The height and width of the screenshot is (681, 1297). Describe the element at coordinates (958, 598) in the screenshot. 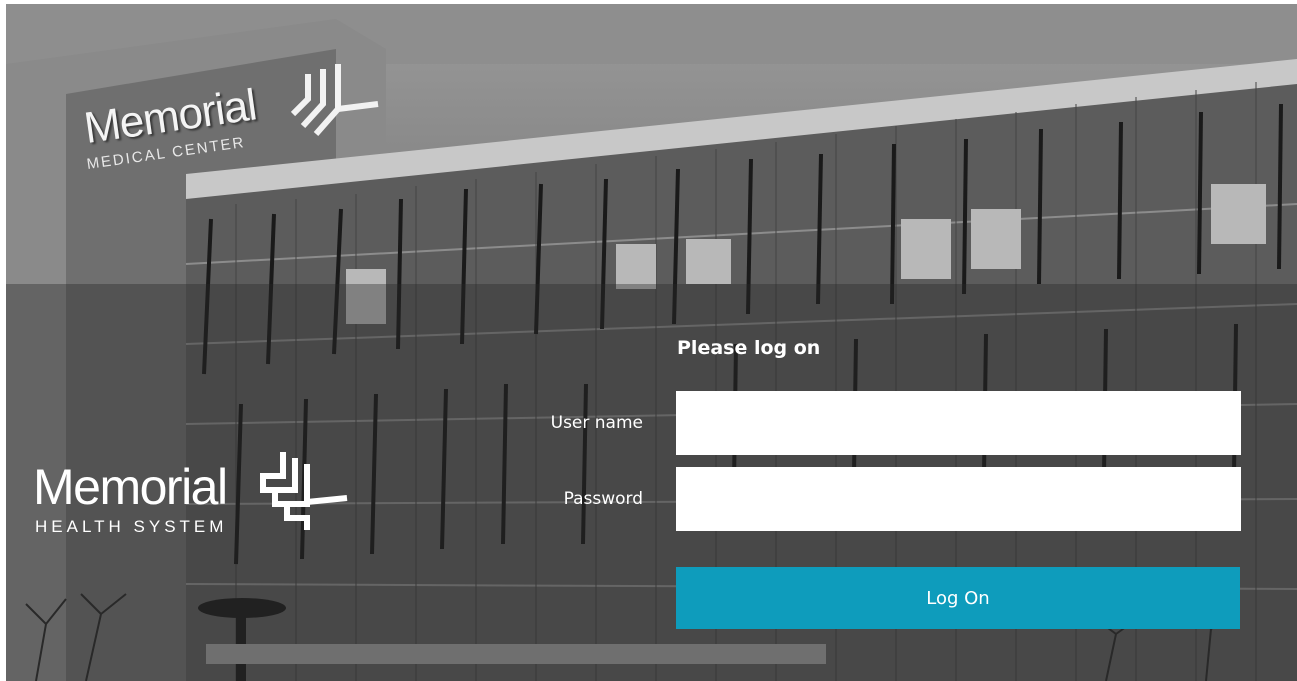

I see `log-on-button: Log On` at that location.